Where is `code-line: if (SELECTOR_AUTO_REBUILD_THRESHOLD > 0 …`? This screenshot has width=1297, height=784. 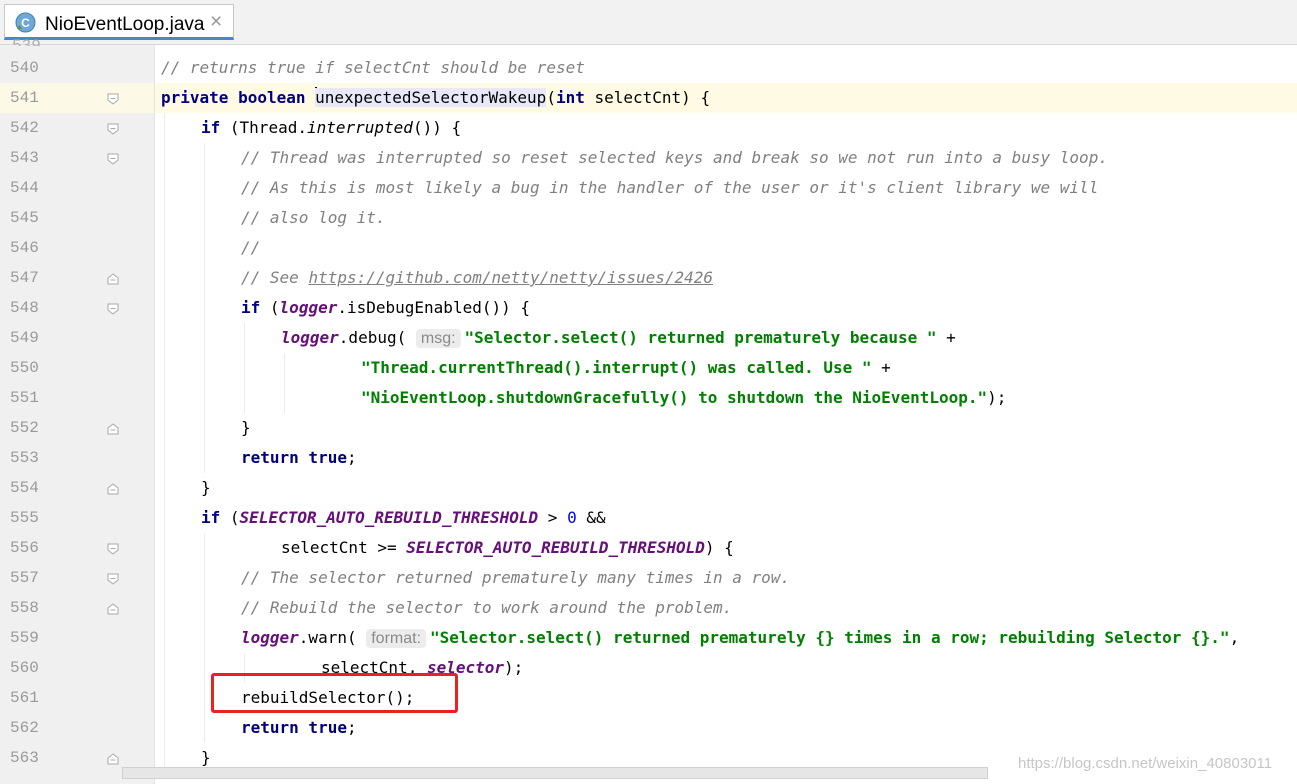
code-line: if (SELECTOR_AUTO_REBUILD_THRESHOLD > 0 … is located at coordinates (403, 518).